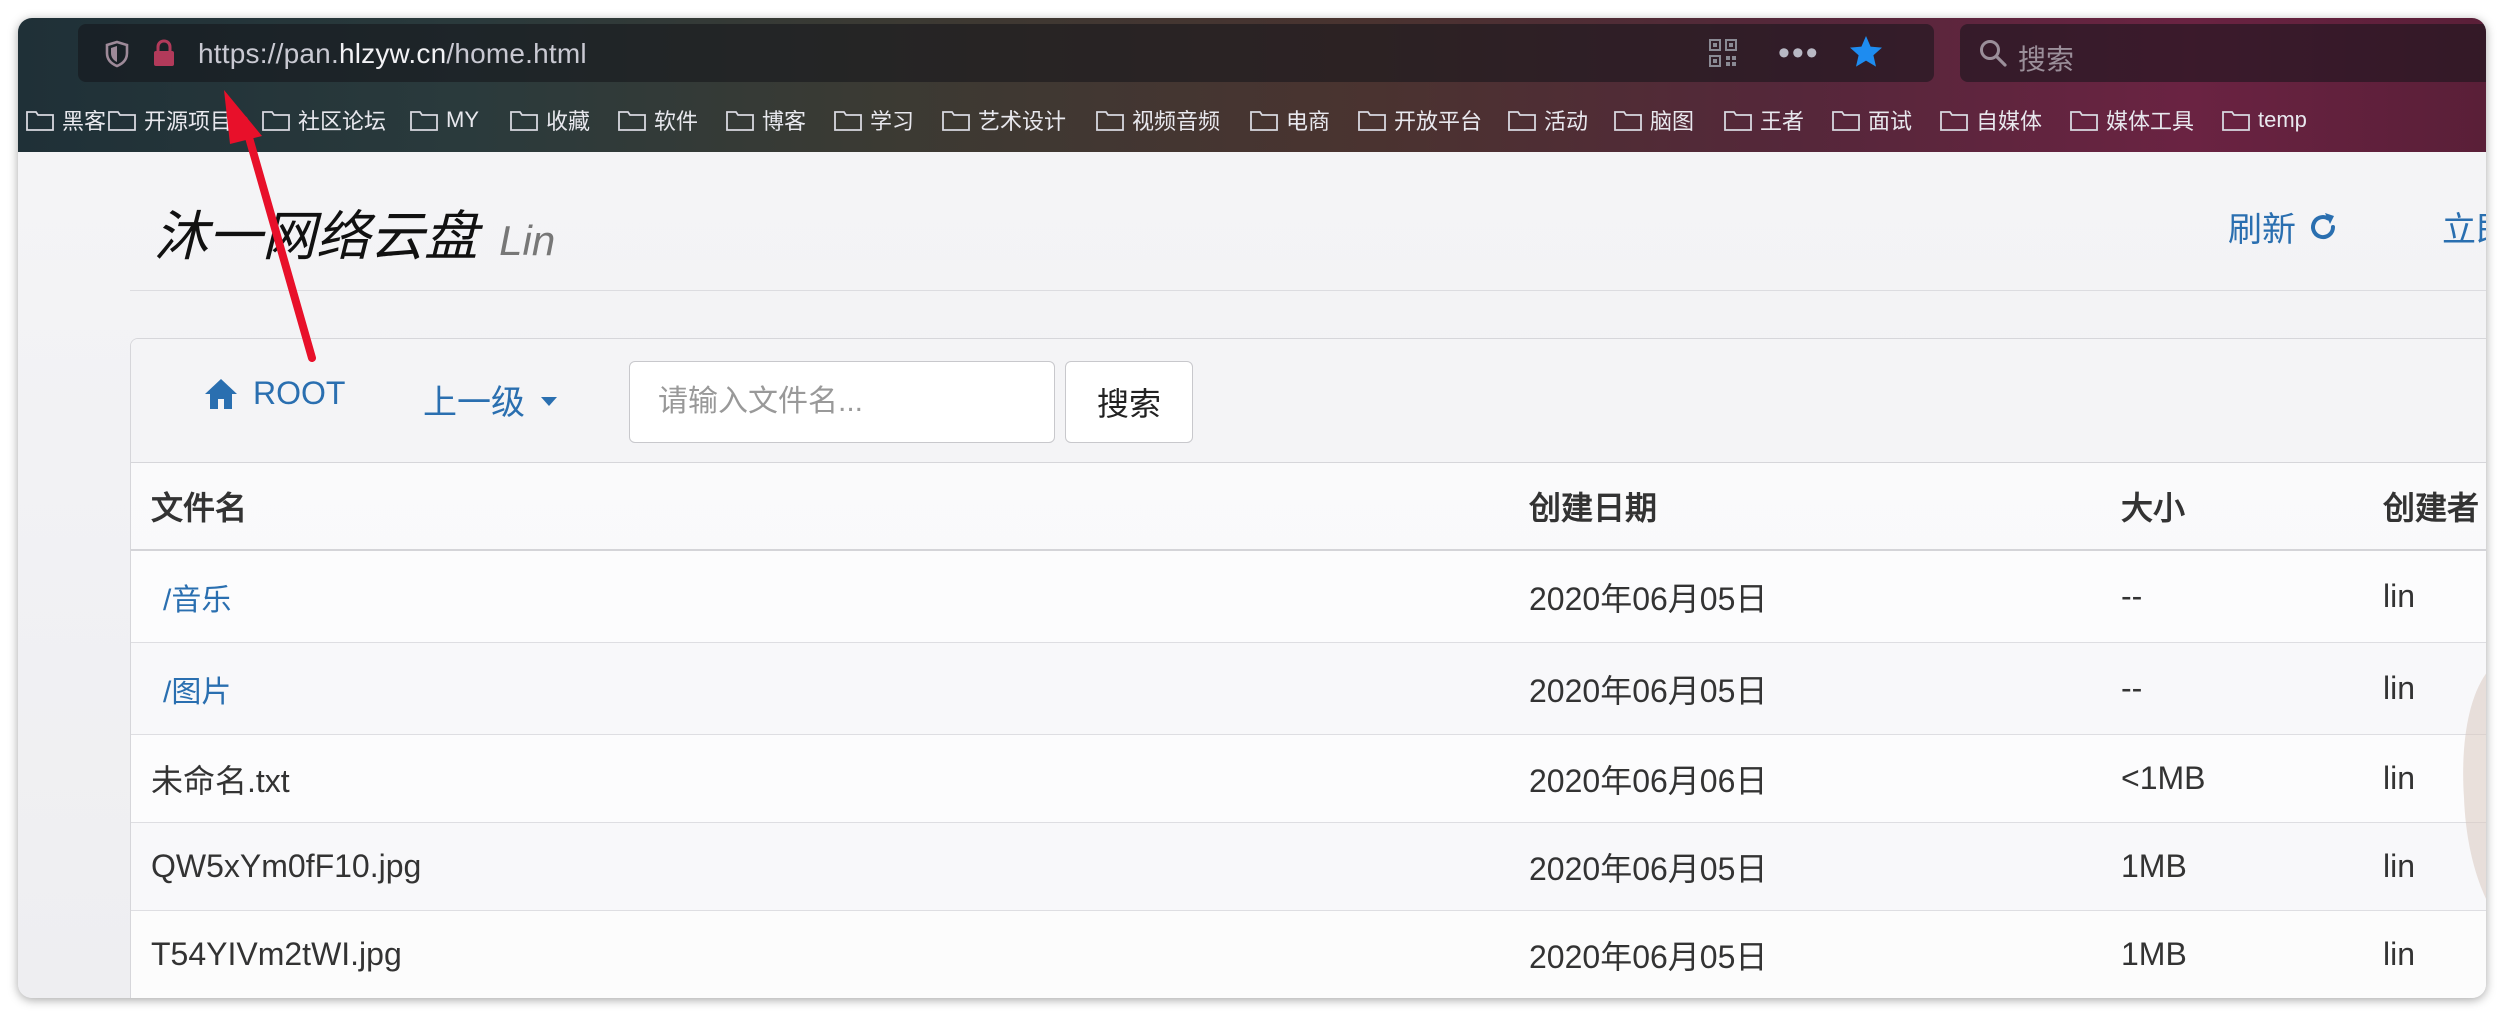 This screenshot has height=1014, width=2502. I want to click on root-button: ROOT, so click(274, 393).